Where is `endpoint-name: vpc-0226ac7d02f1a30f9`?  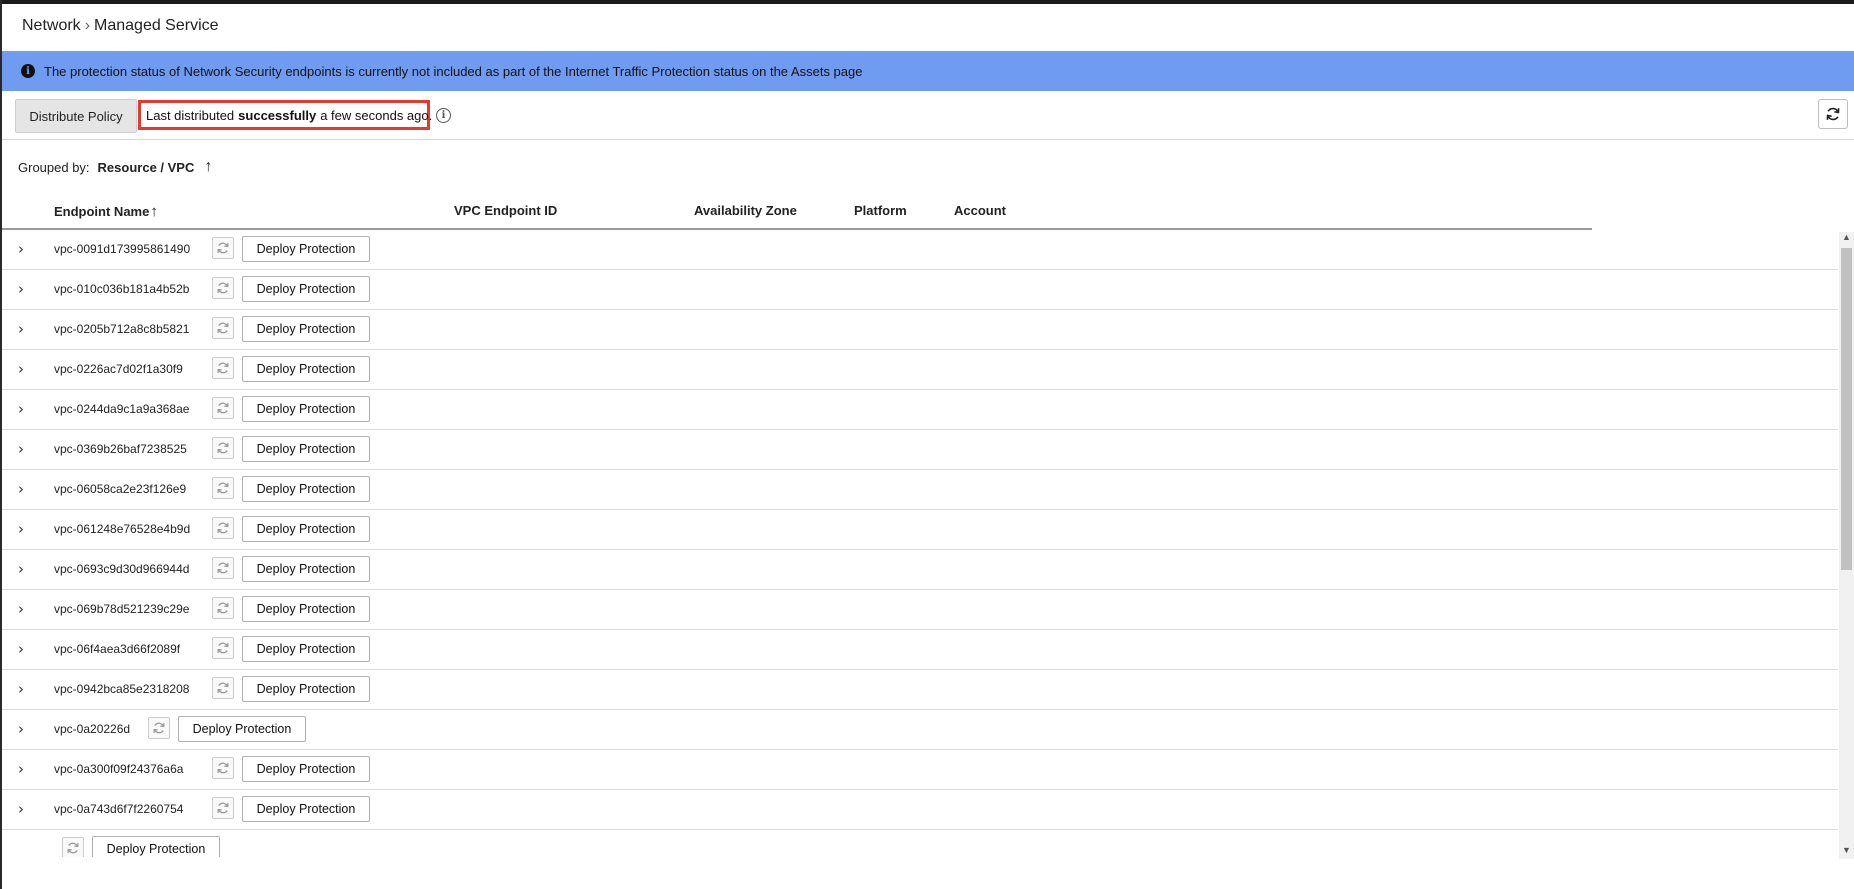 endpoint-name: vpc-0226ac7d02f1a30f9 is located at coordinates (118, 369).